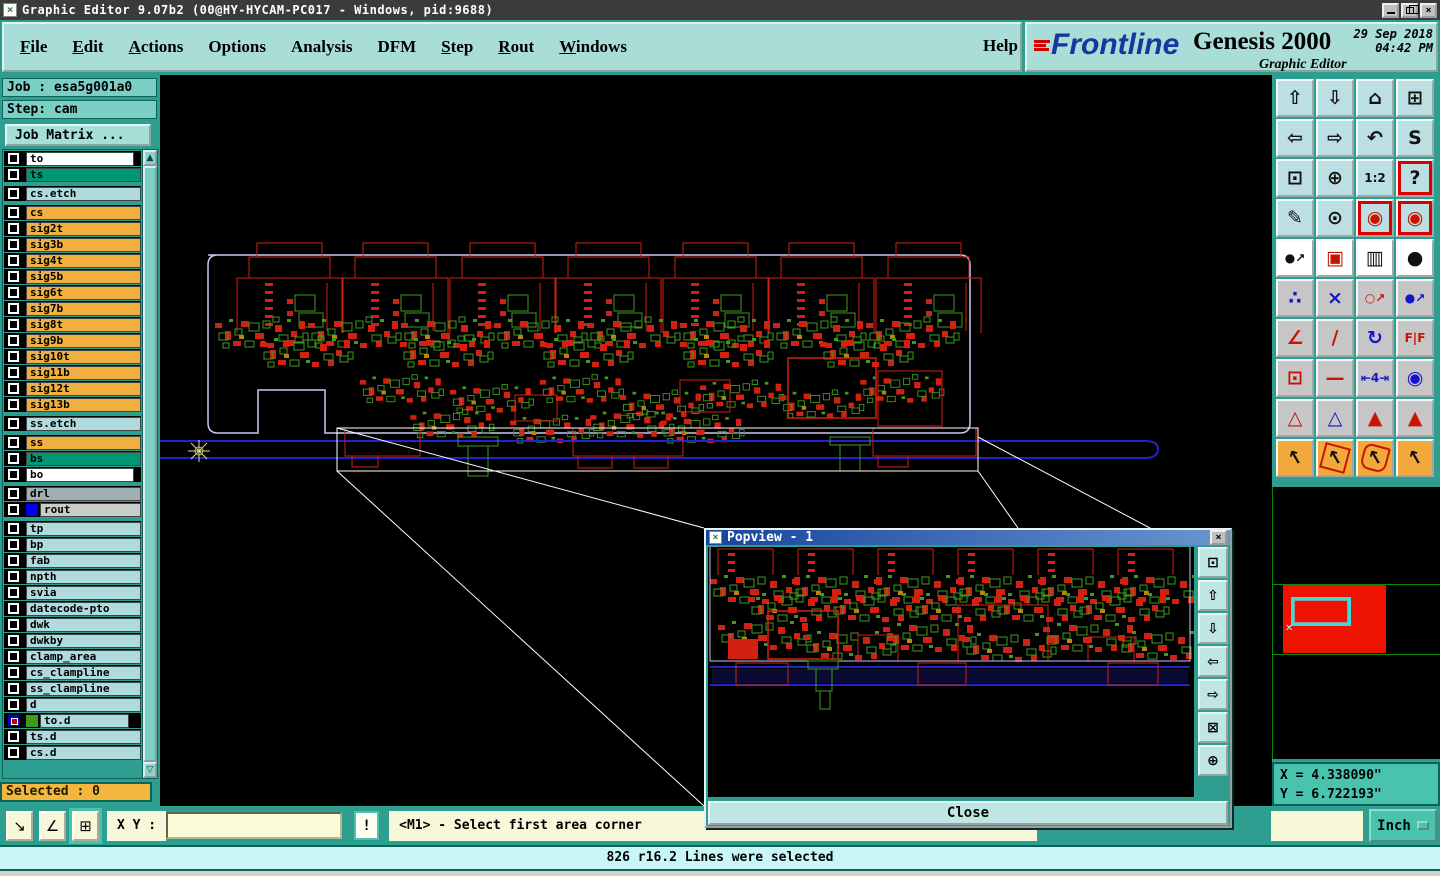  I want to click on mirror-object-button: F|F, so click(1415, 338).